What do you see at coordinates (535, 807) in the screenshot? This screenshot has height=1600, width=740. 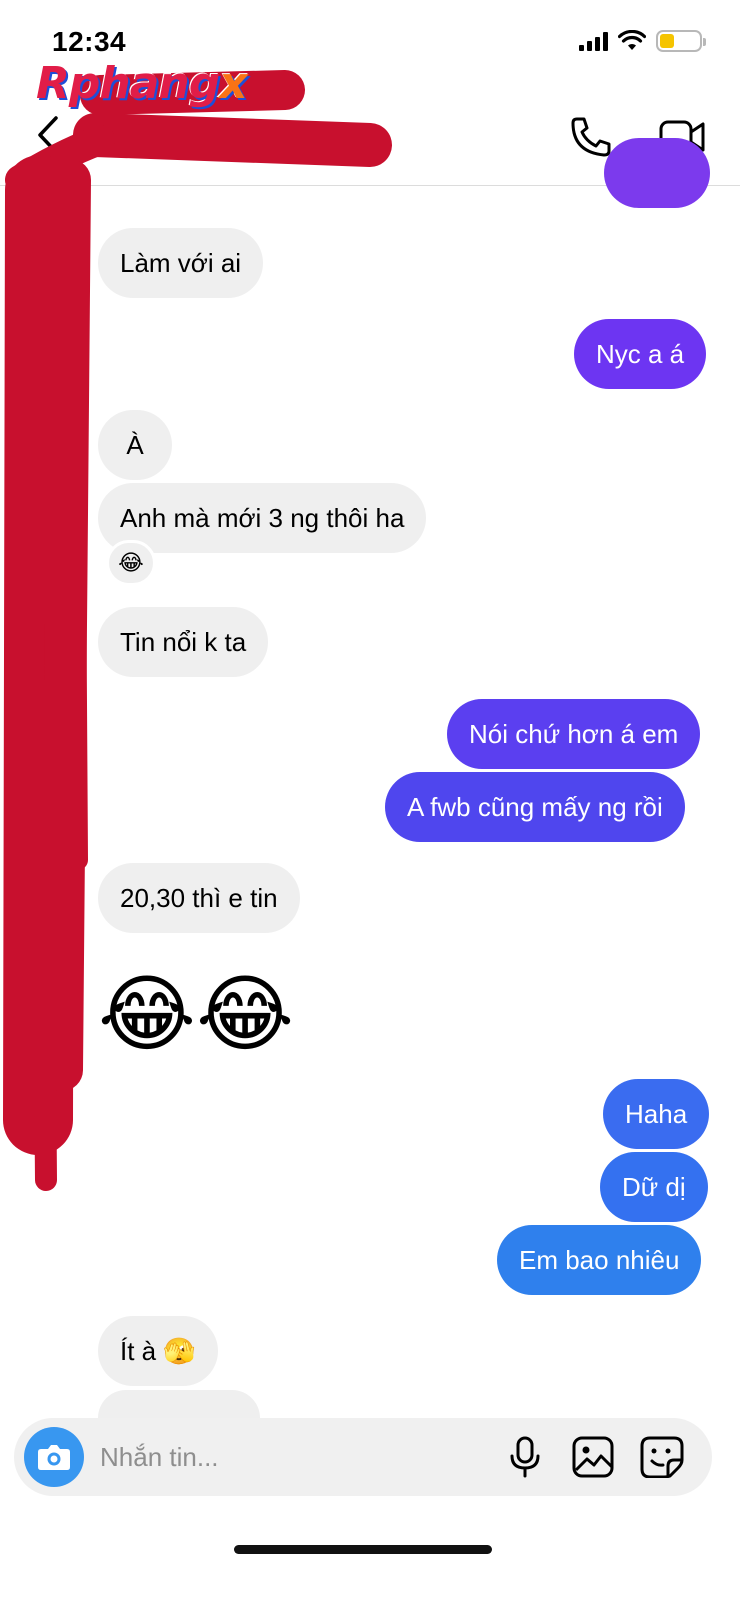 I see `message-bubble-outgoing: A fwb cũng mấy ng rồi` at bounding box center [535, 807].